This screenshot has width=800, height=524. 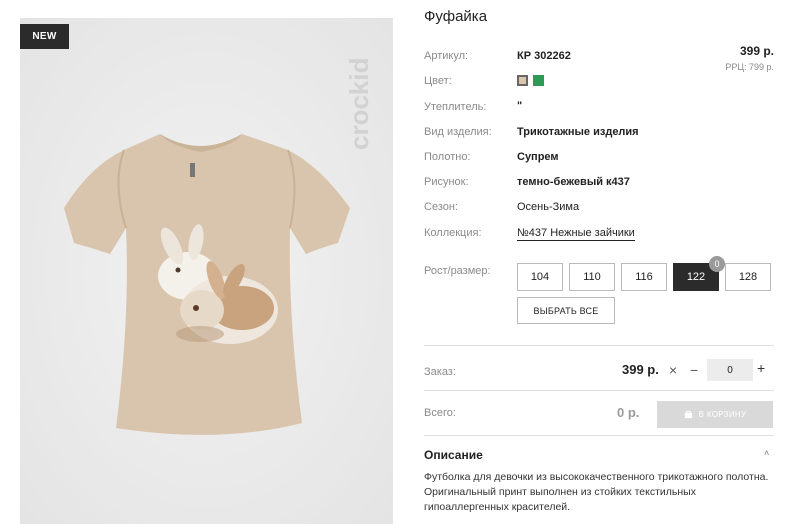 What do you see at coordinates (446, 182) in the screenshot?
I see `spec-label-print: Рисунок:` at bounding box center [446, 182].